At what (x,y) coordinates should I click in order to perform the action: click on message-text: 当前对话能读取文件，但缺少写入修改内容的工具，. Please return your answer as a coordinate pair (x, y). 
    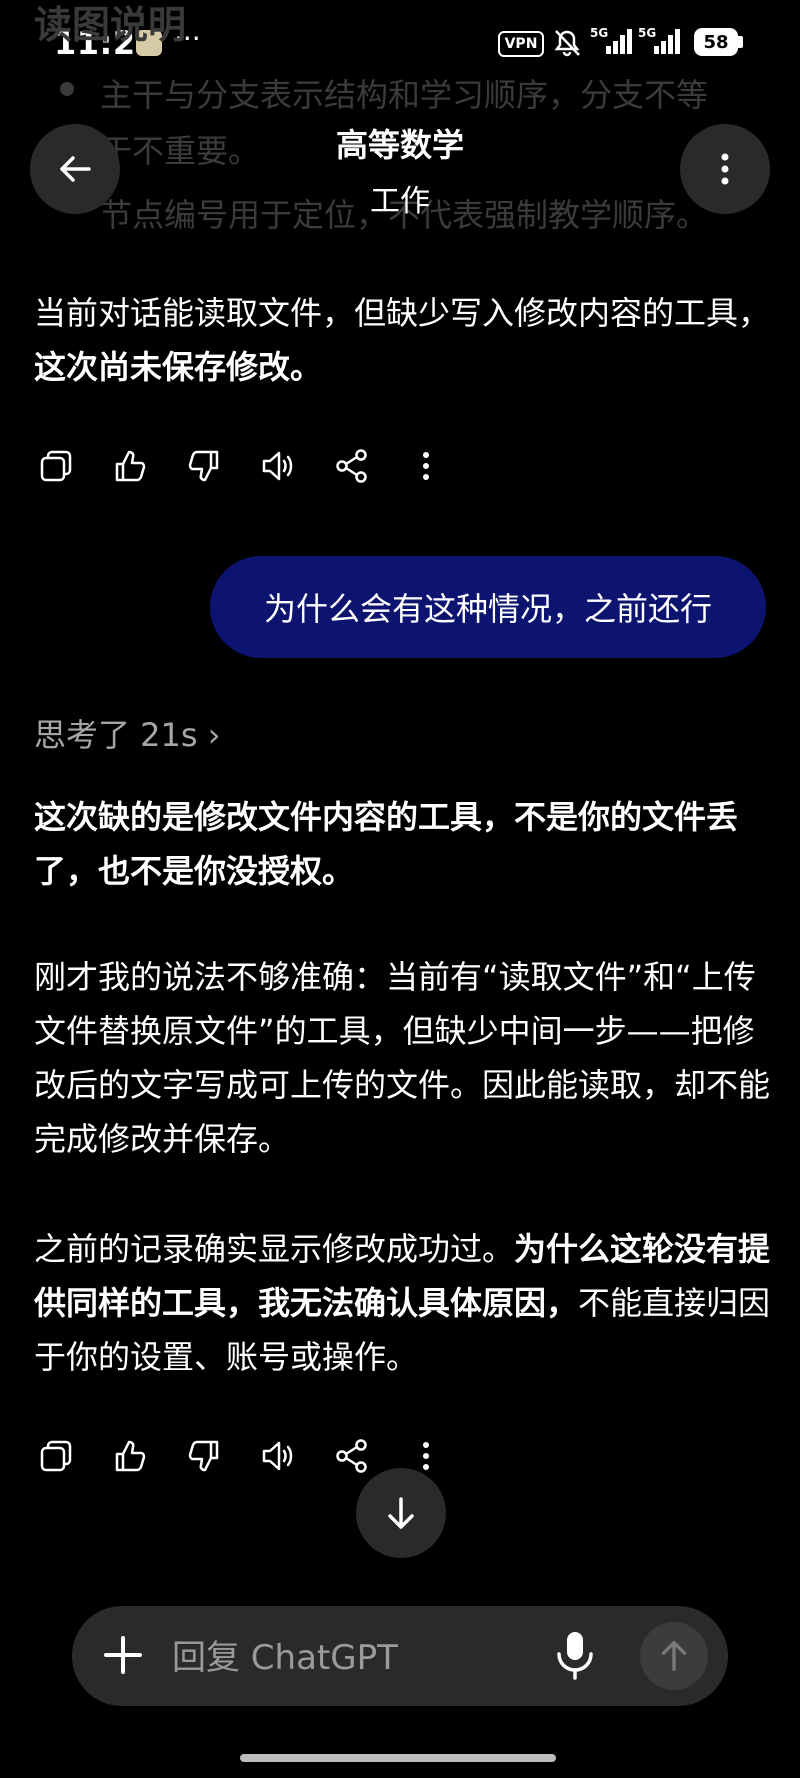
    Looking at the image, I should click on (402, 313).